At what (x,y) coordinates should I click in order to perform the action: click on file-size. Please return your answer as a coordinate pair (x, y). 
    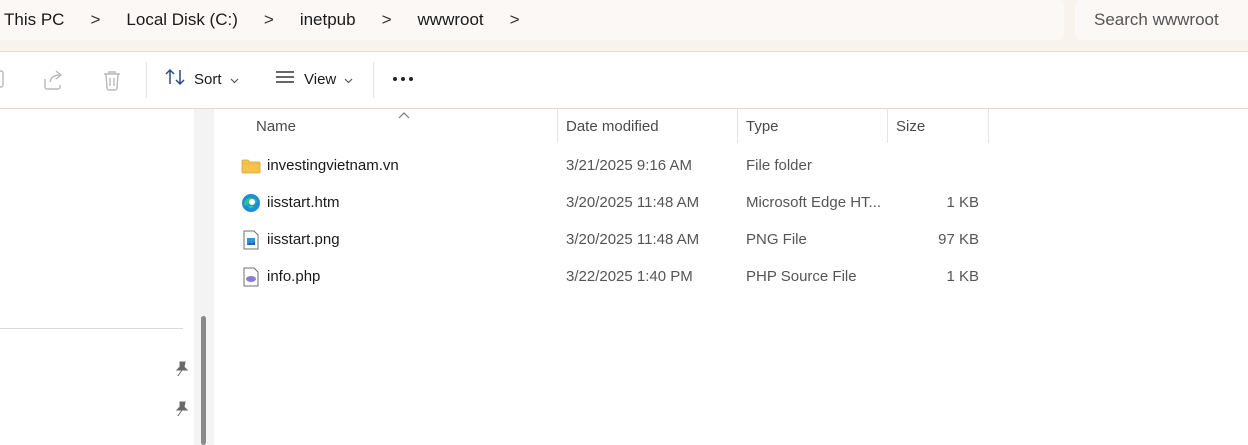
    Looking at the image, I should click on (933, 165).